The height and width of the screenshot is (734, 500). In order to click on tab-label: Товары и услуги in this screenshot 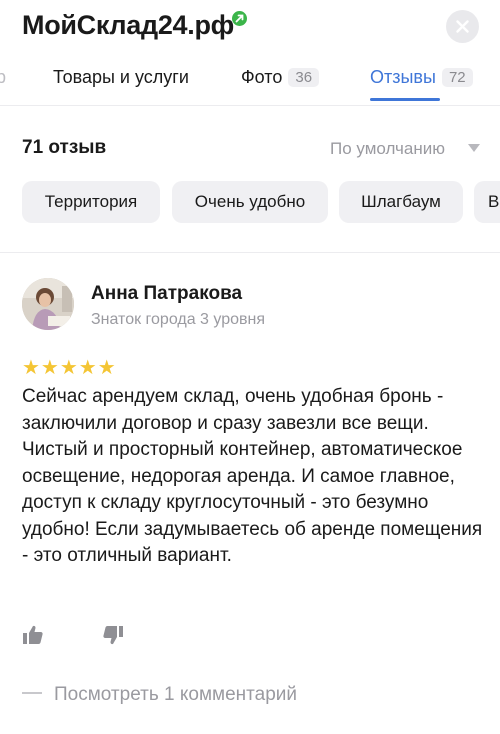, I will do `click(121, 77)`.